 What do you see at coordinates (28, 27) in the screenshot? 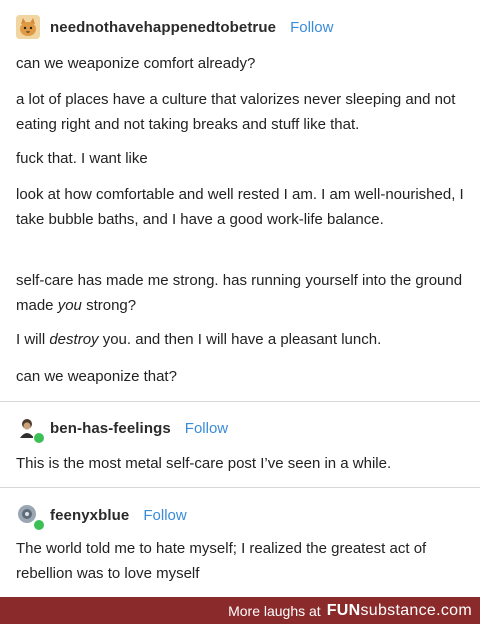
I see `cat-avatar-icon` at bounding box center [28, 27].